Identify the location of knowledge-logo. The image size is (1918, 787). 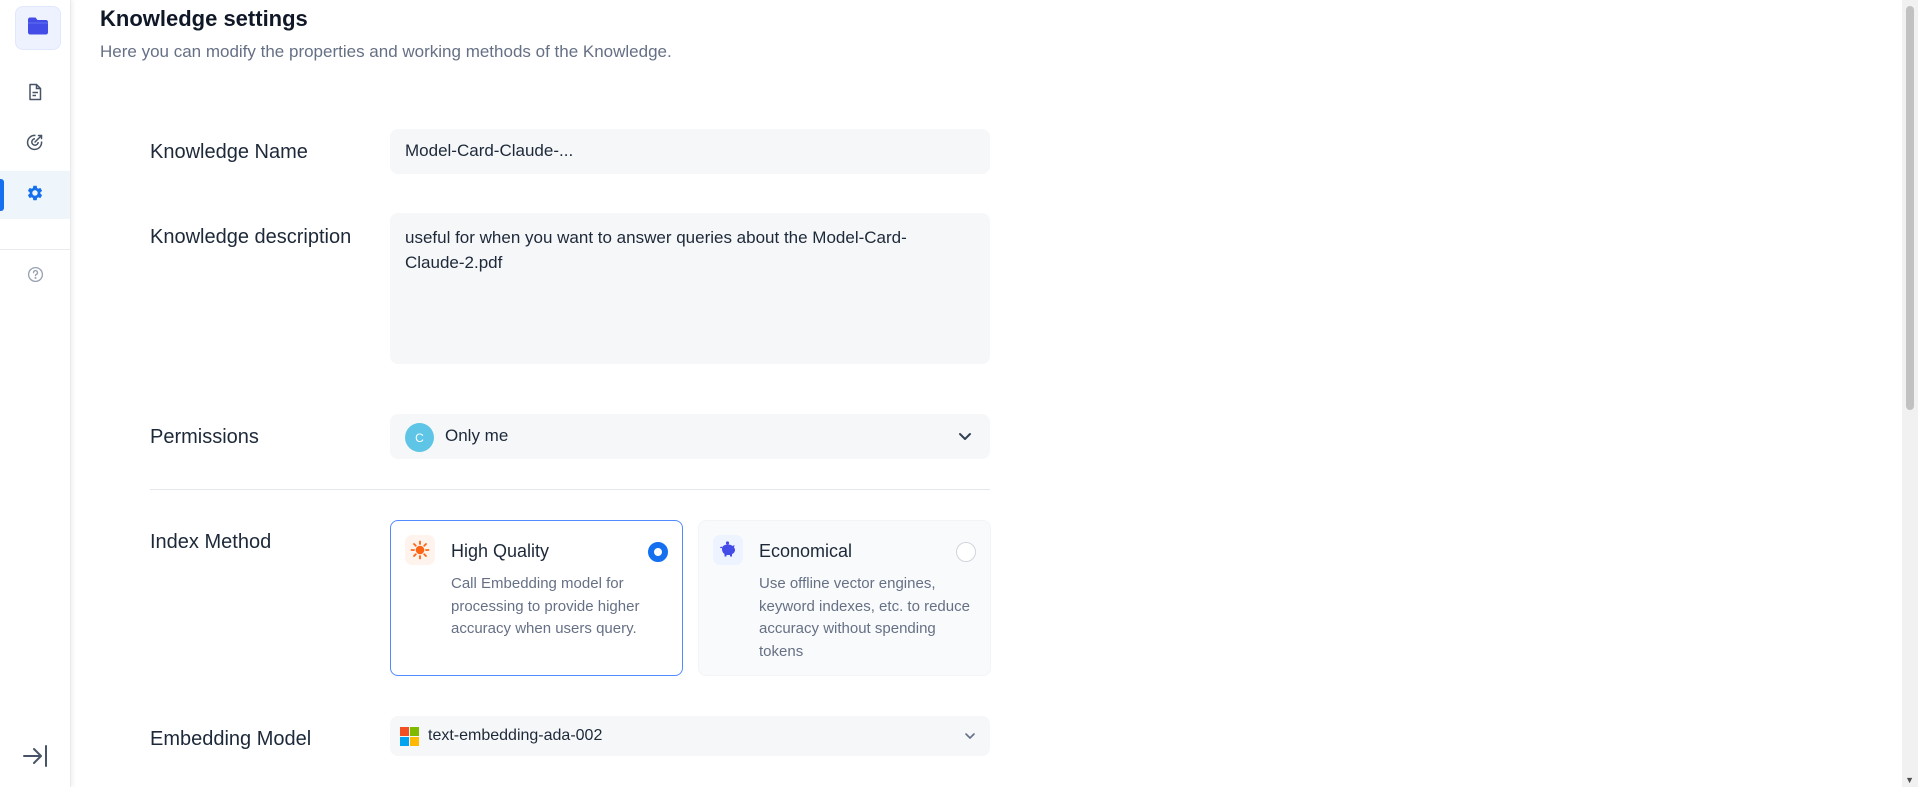
(38, 28).